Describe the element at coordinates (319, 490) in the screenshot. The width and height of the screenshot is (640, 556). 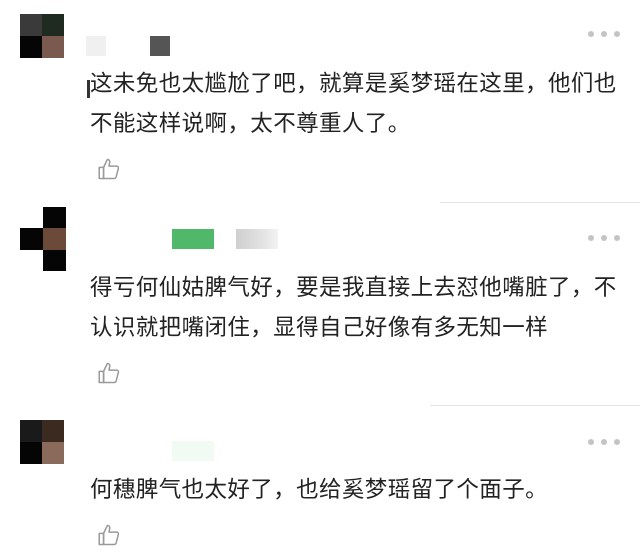
I see `comment-text: 何穗脾气也太好了，也给奚梦瑶留了个面子。` at that location.